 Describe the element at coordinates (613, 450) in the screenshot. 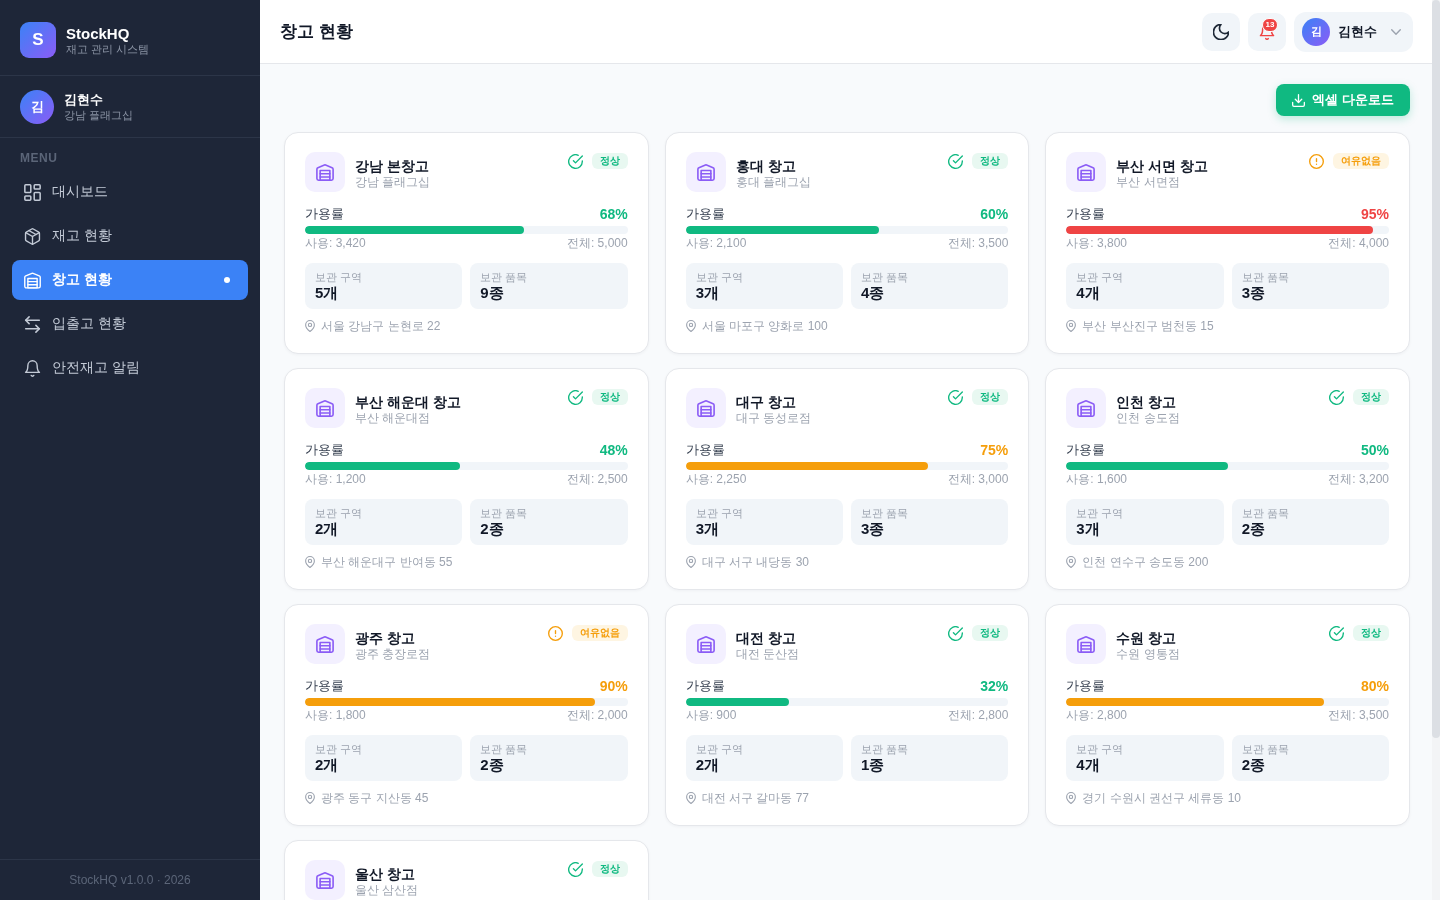

I see `capacity-percent: 48%` at that location.